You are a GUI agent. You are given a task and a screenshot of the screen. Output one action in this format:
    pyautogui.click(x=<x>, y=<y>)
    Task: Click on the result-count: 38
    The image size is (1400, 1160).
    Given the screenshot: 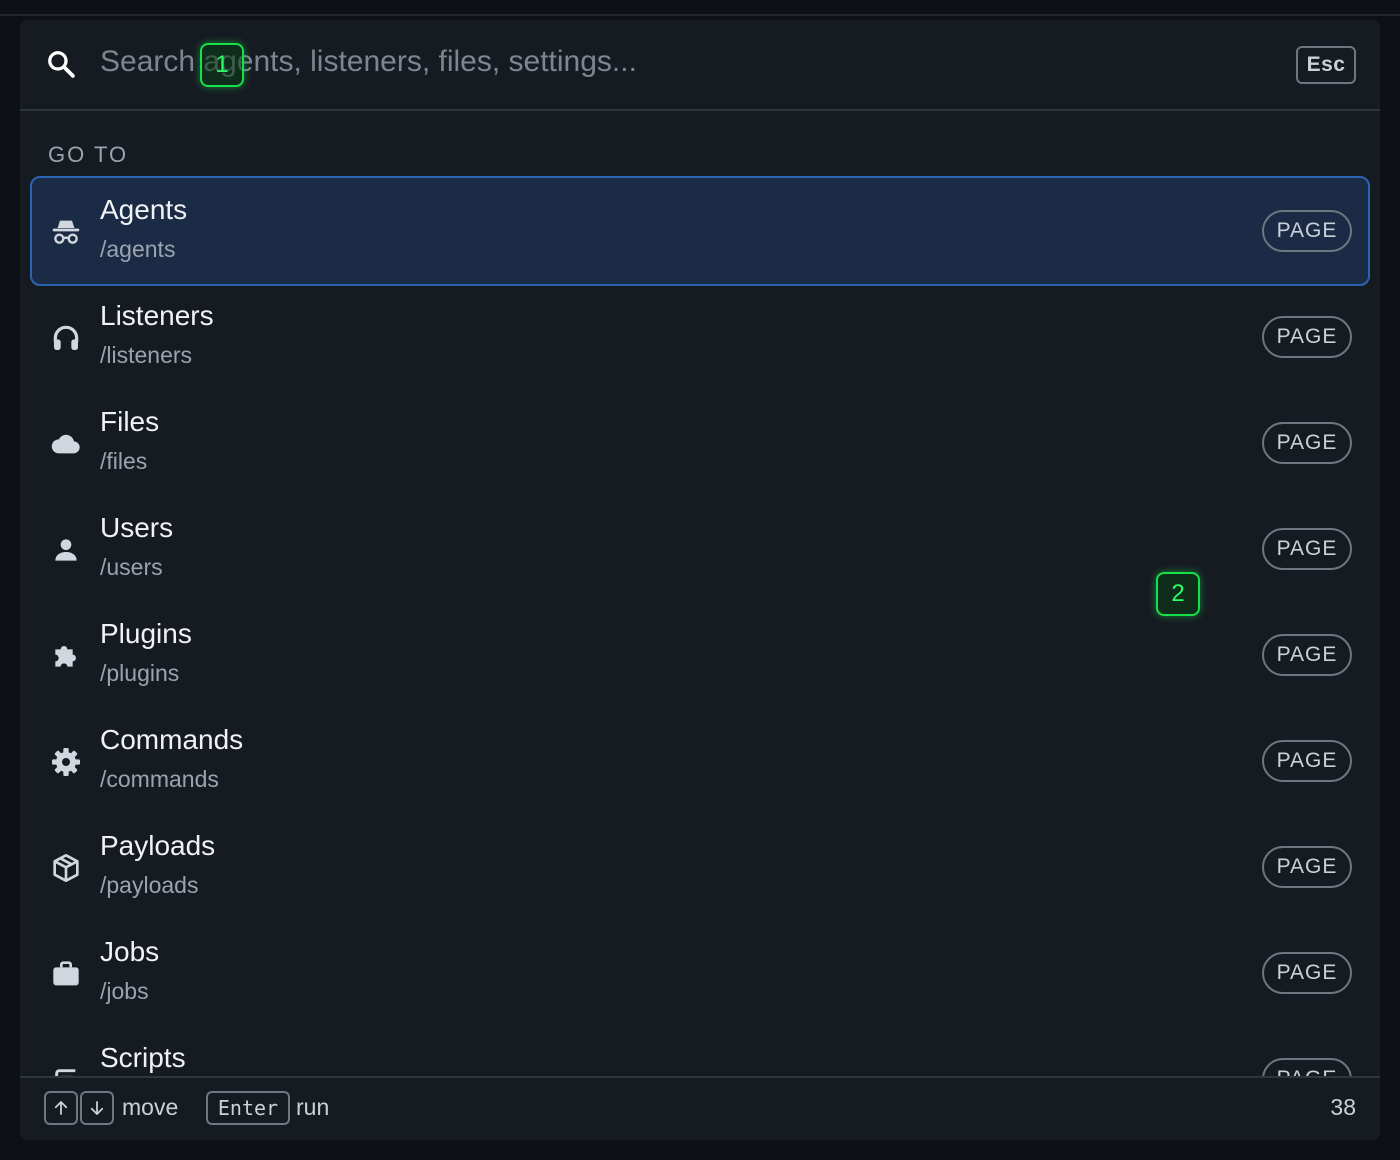 What is the action you would take?
    pyautogui.click(x=1343, y=1107)
    